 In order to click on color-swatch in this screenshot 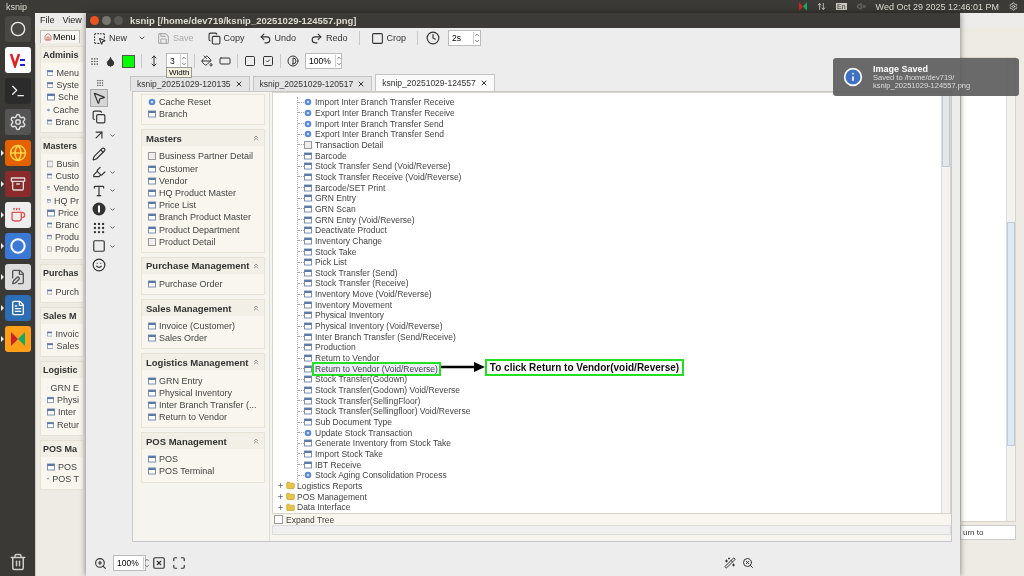, I will do `click(128, 61)`.